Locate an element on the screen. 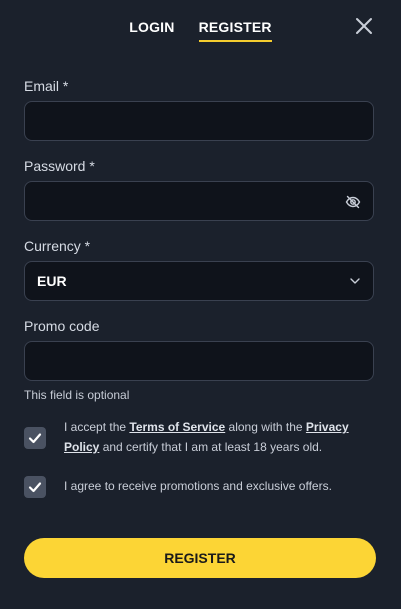  password-field-wrapper is located at coordinates (199, 201).